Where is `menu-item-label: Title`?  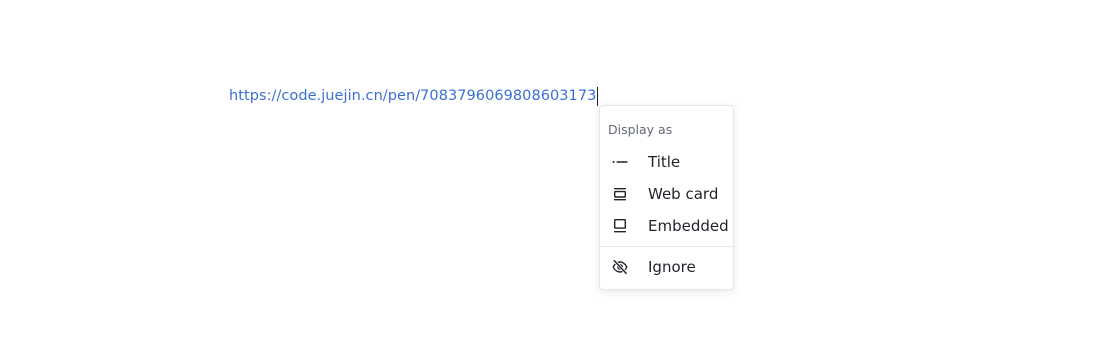
menu-item-label: Title is located at coordinates (664, 162).